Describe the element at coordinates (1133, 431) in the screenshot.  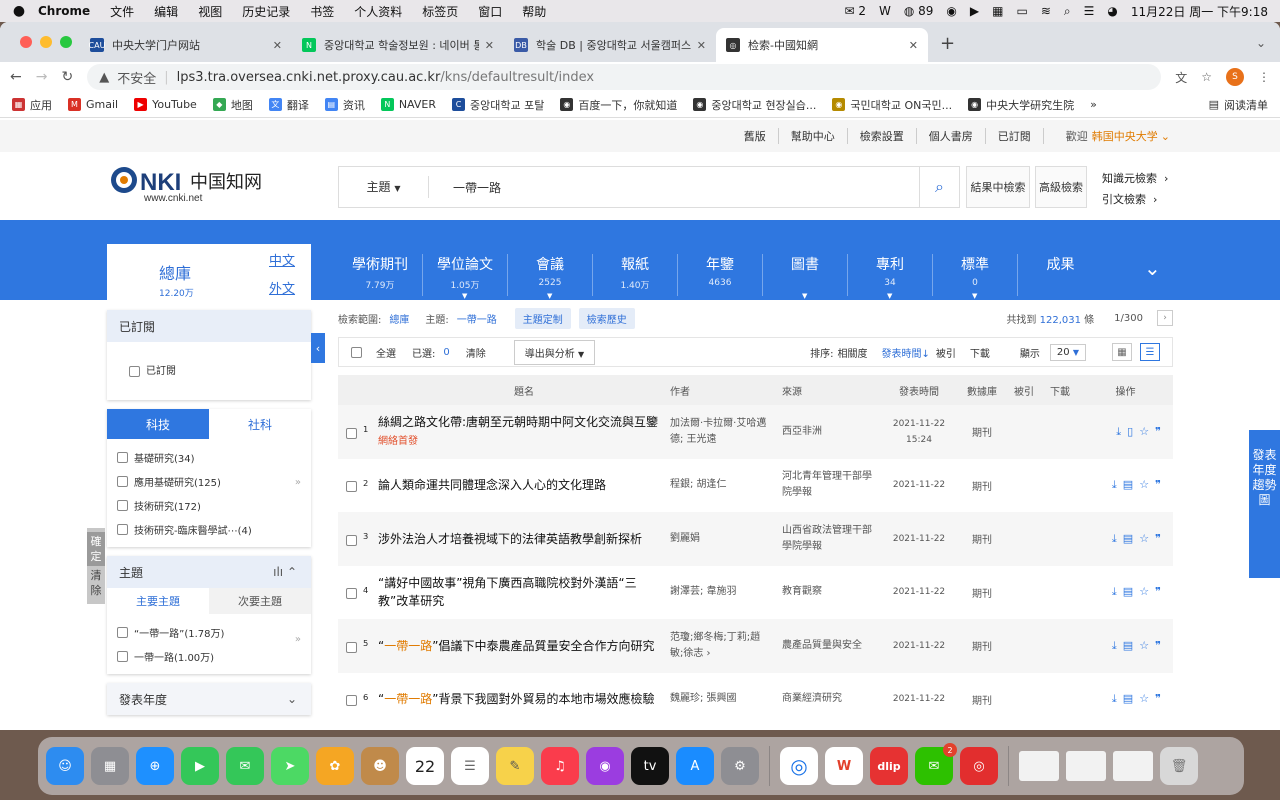
I see `read-book-icon: ▯` at that location.